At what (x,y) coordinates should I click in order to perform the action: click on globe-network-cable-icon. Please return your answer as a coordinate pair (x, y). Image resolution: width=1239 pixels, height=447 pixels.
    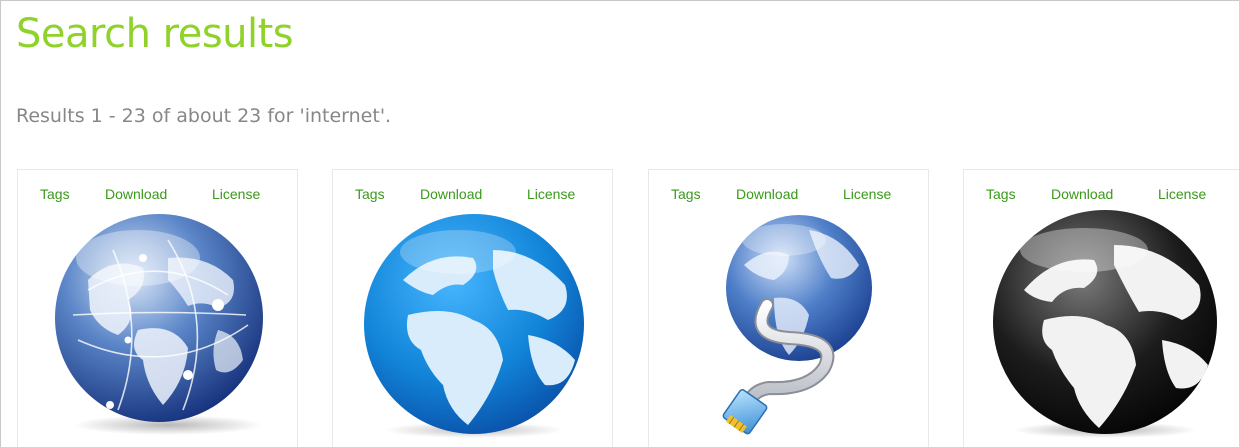
    Looking at the image, I should click on (789, 325).